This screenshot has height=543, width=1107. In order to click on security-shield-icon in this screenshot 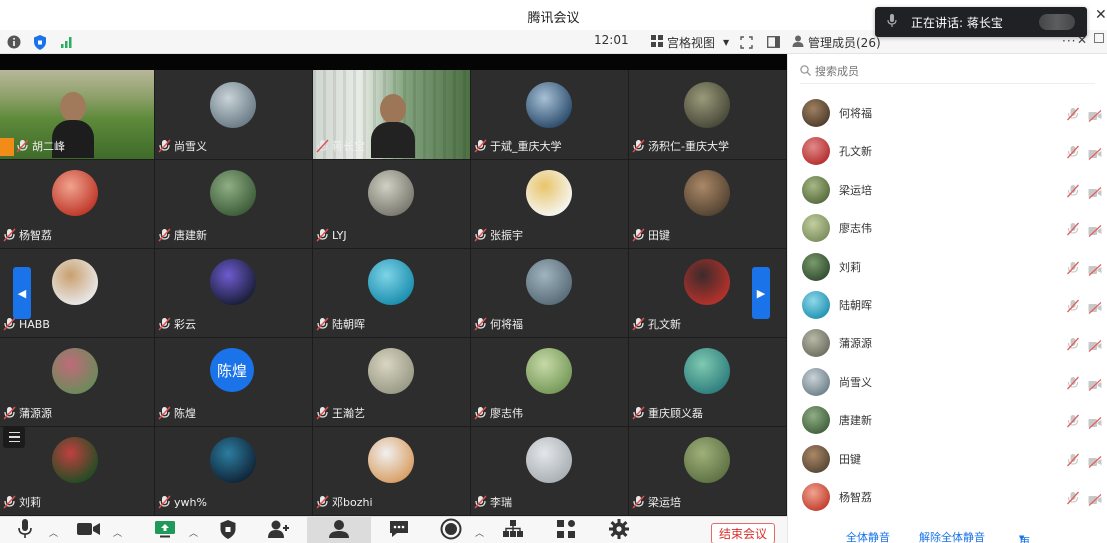, I will do `click(40, 42)`.